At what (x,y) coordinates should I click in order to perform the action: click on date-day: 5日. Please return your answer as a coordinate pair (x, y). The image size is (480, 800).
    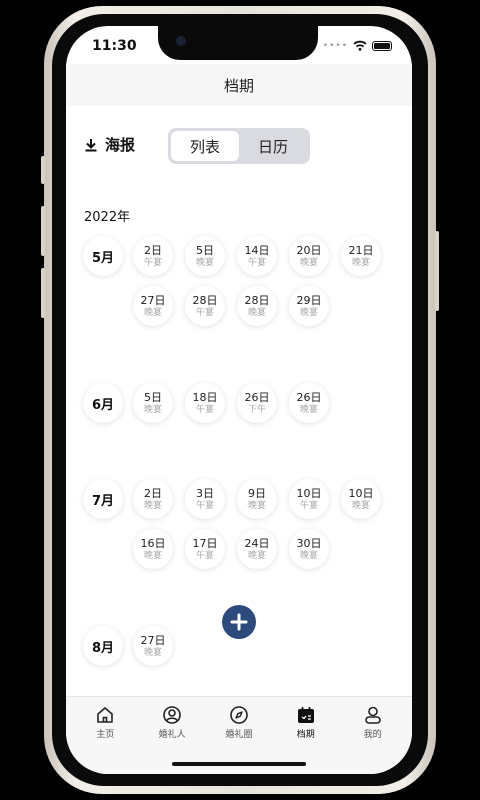
    Looking at the image, I should click on (205, 250).